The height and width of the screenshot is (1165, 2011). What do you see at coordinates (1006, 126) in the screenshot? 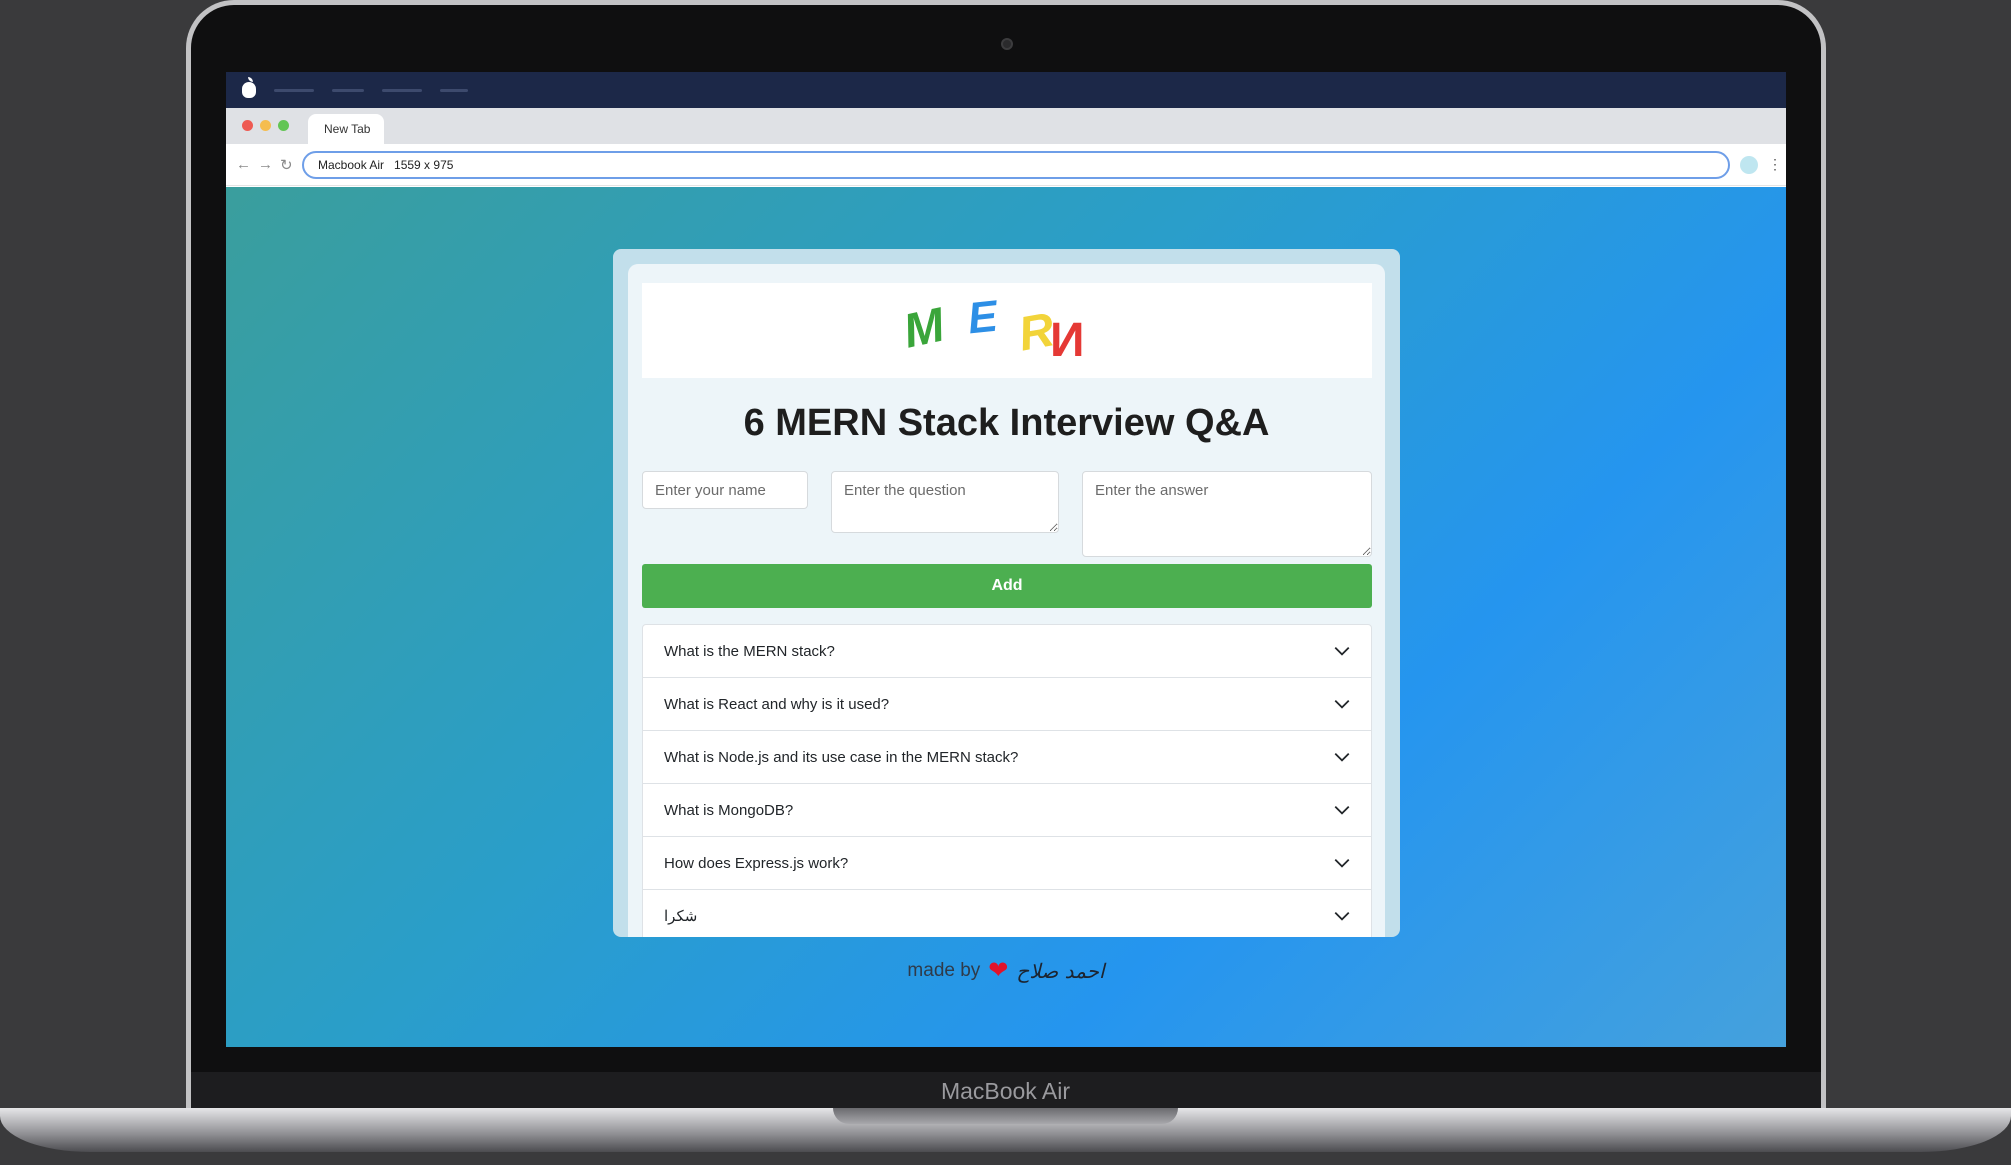
I see `browser-tab-bar: New Tab` at bounding box center [1006, 126].